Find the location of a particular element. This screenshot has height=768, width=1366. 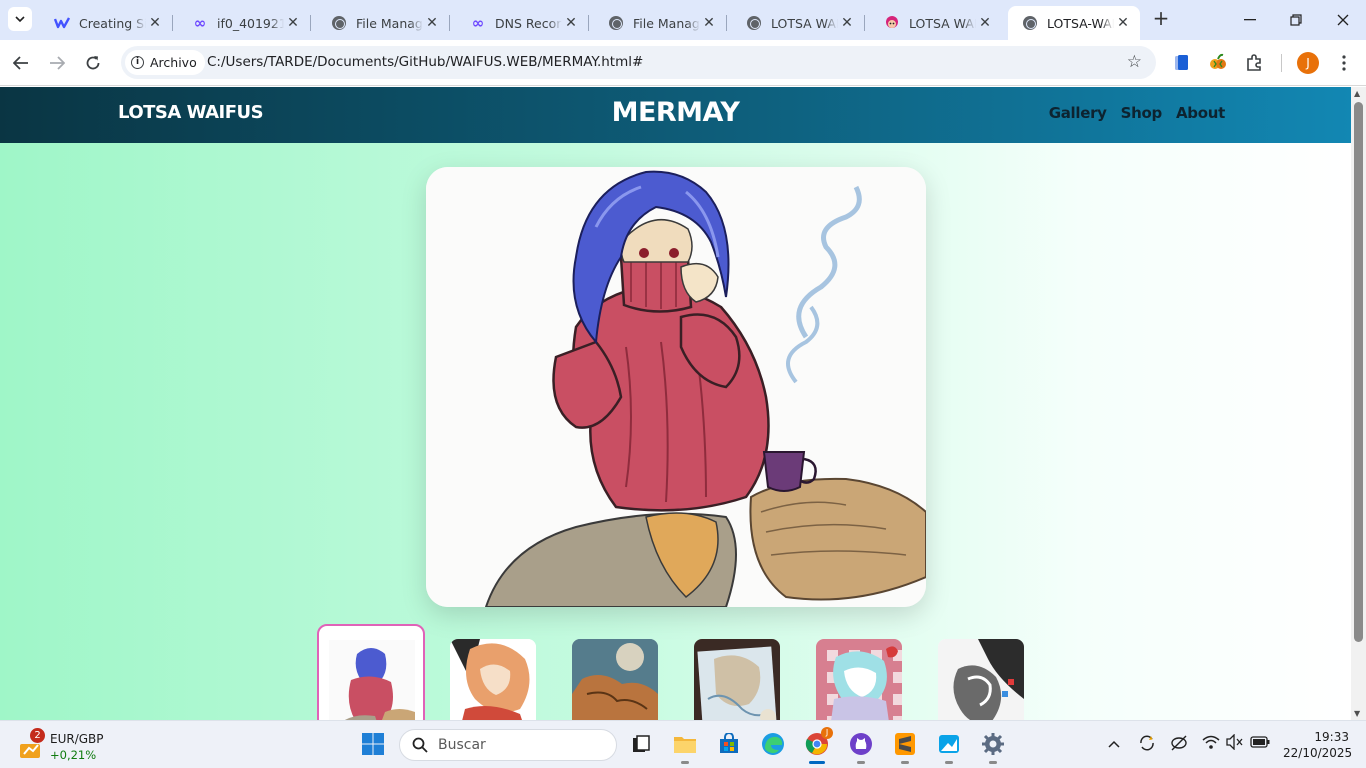

new-tab-button: + is located at coordinates (1161, 19).